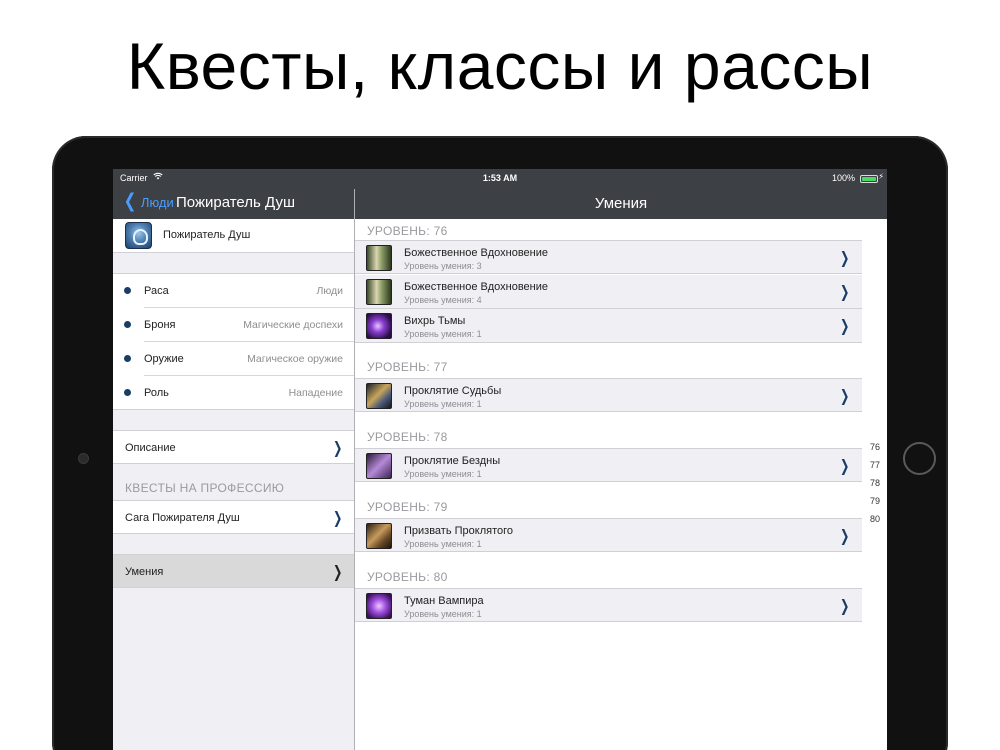 Image resolution: width=1000 pixels, height=750 pixels. What do you see at coordinates (875, 505) in the screenshot?
I see `index-item: 79` at bounding box center [875, 505].